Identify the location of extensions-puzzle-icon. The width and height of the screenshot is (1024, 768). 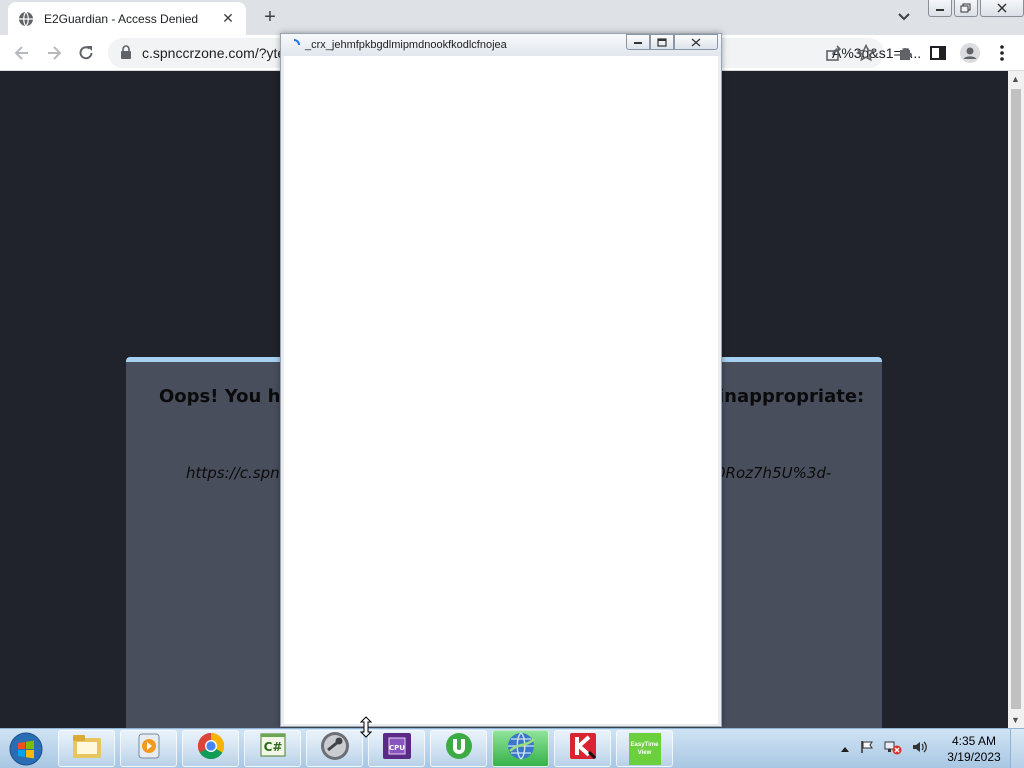
(906, 53).